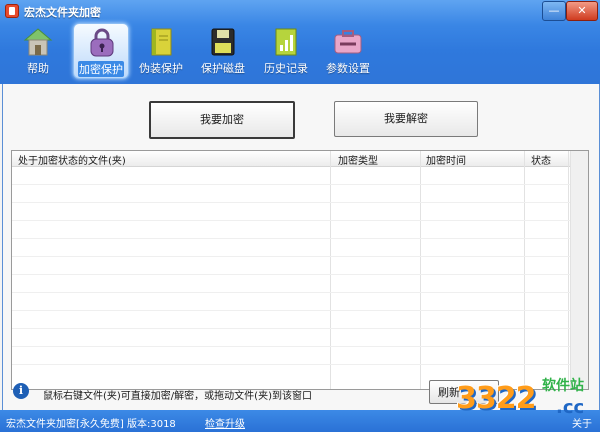 The image size is (600, 432). Describe the element at coordinates (446, 159) in the screenshot. I see `column-header-time: 加密时间` at that location.